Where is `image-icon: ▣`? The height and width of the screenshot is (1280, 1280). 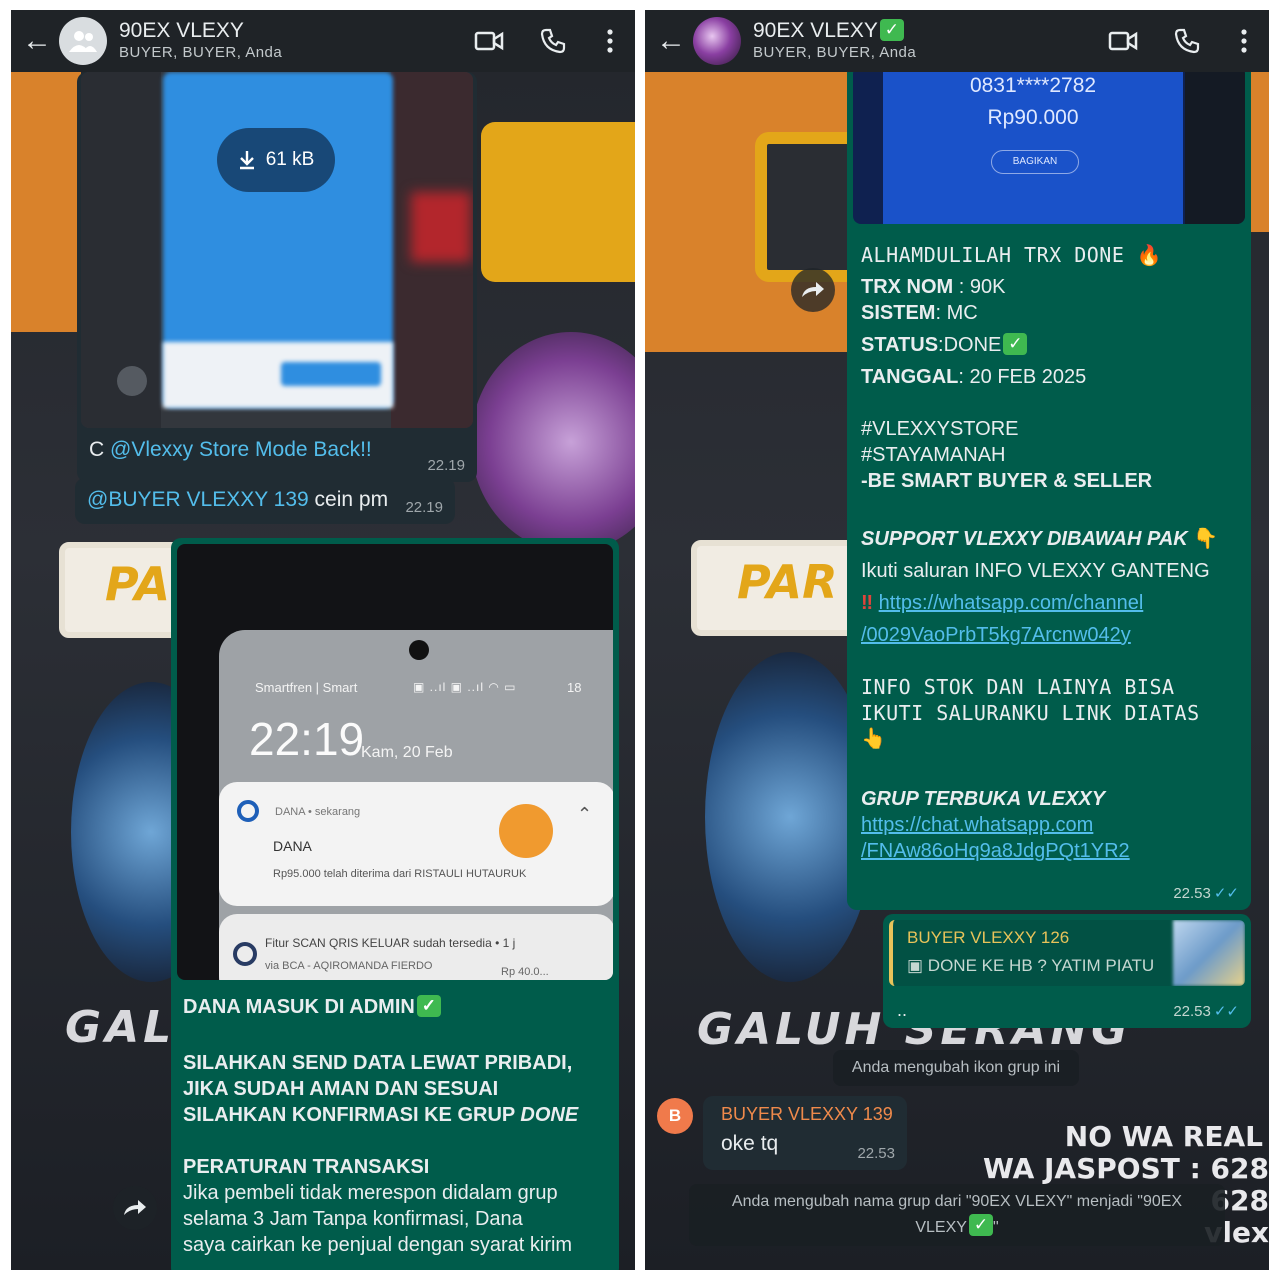
image-icon: ▣ is located at coordinates (915, 965).